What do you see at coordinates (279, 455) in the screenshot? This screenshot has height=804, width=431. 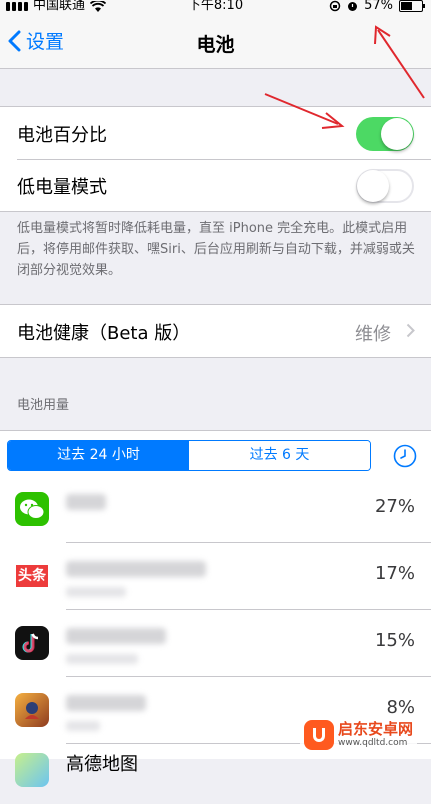 I see `tab-last-6-days: 过去 6 天` at bounding box center [279, 455].